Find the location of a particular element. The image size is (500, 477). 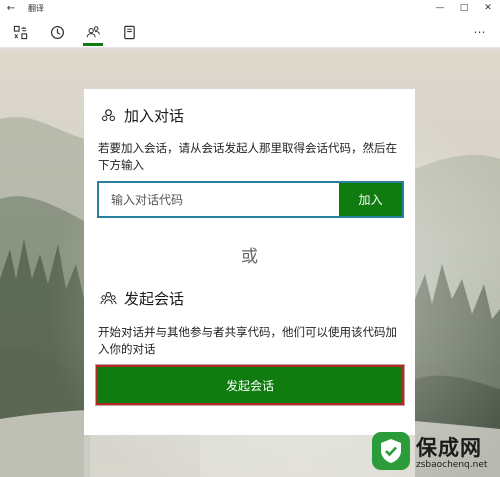

tab-conversation is located at coordinates (93, 32).